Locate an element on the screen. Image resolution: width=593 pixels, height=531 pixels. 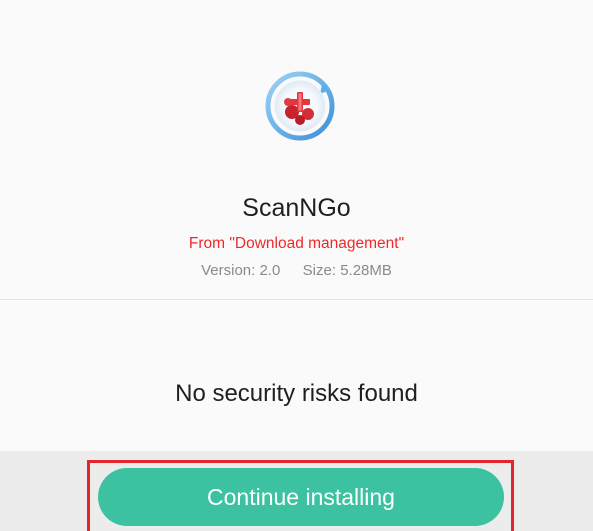
version-label: Version: is located at coordinates (228, 270).